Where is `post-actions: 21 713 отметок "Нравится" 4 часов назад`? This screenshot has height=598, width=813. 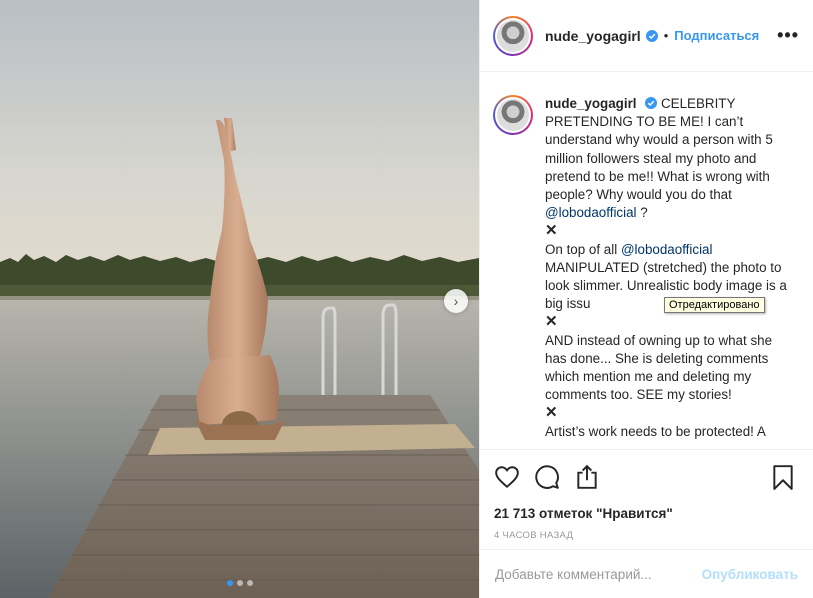
post-actions: 21 713 отметок "Нравится" 4 часов назад is located at coordinates (646, 499).